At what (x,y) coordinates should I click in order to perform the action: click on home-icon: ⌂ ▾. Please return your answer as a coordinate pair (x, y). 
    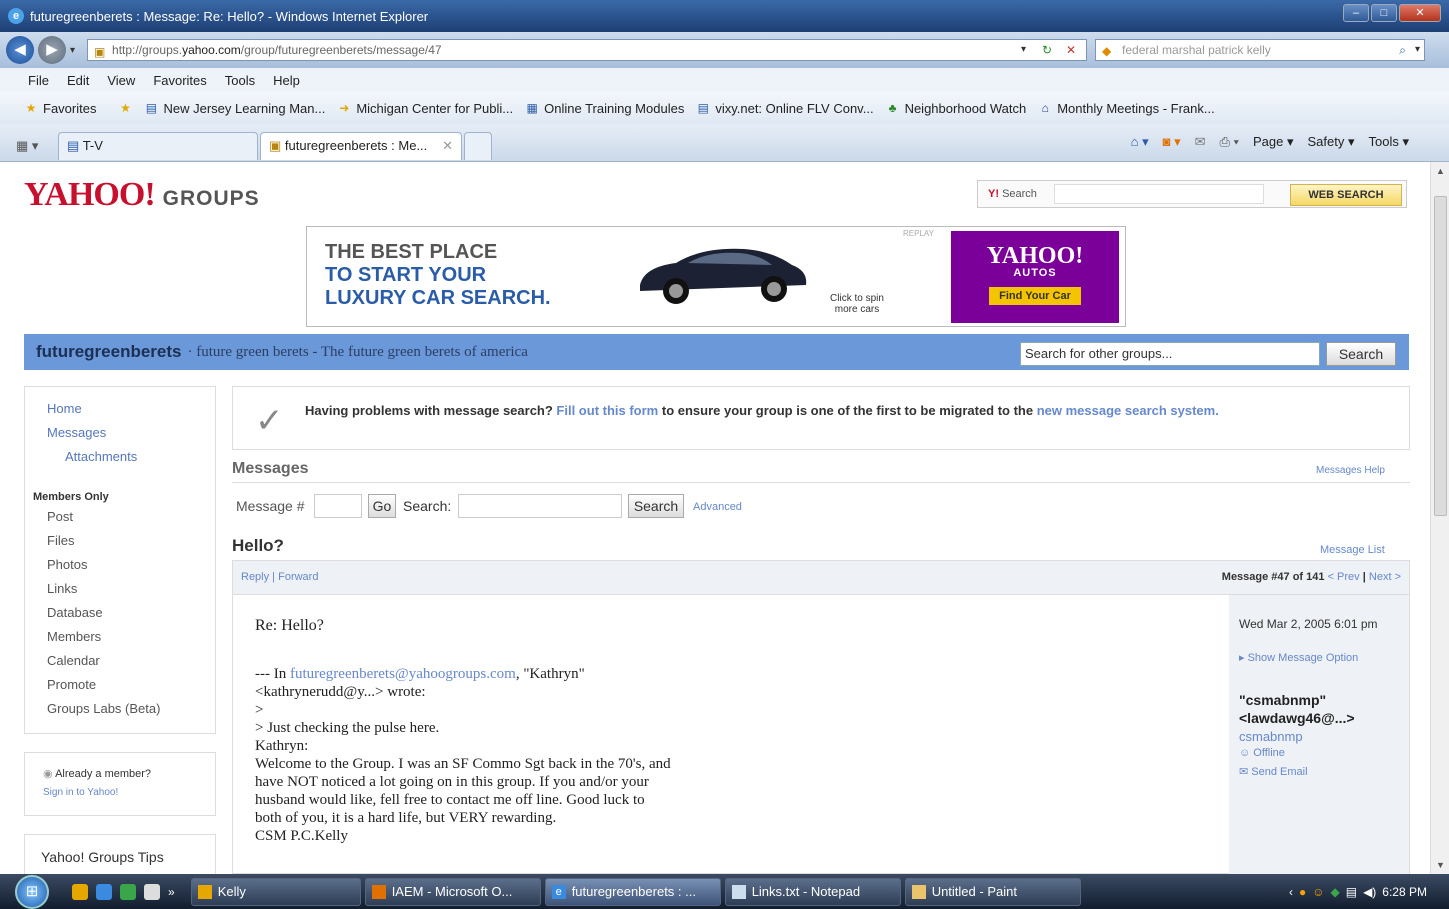
    Looking at the image, I should click on (1140, 142).